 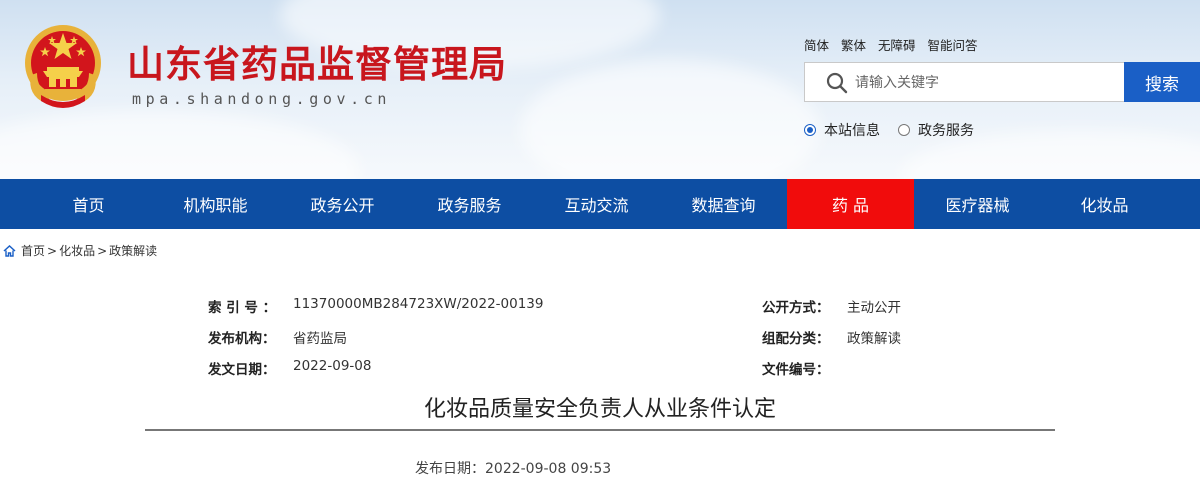 I want to click on search-button: 搜索, so click(x=1162, y=82).